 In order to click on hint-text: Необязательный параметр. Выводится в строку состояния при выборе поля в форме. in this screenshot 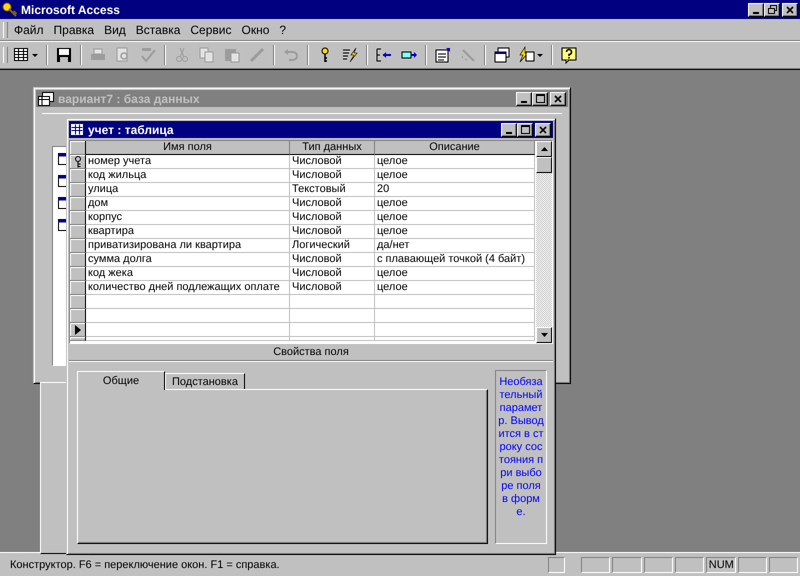, I will do `click(521, 447)`.